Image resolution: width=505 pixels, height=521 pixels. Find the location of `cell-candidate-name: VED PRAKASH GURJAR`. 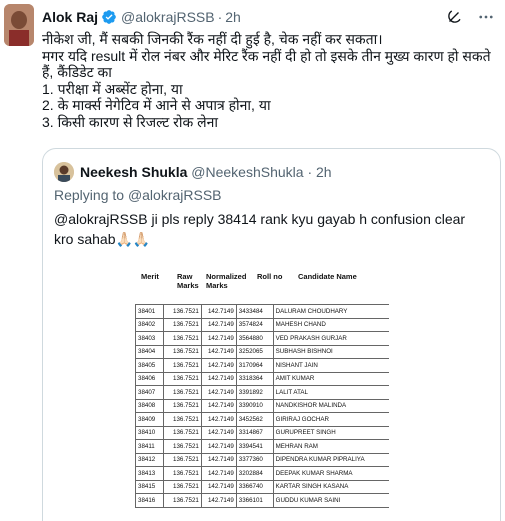

cell-candidate-name: VED PRAKASH GURJAR is located at coordinates (330, 338).